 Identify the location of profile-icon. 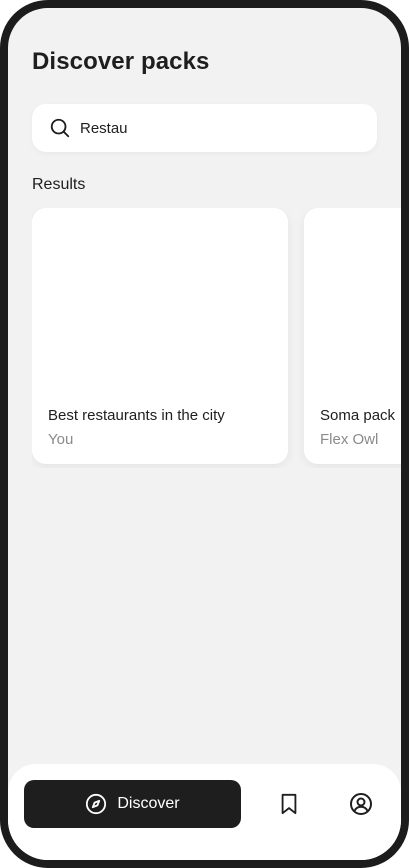
(361, 804).